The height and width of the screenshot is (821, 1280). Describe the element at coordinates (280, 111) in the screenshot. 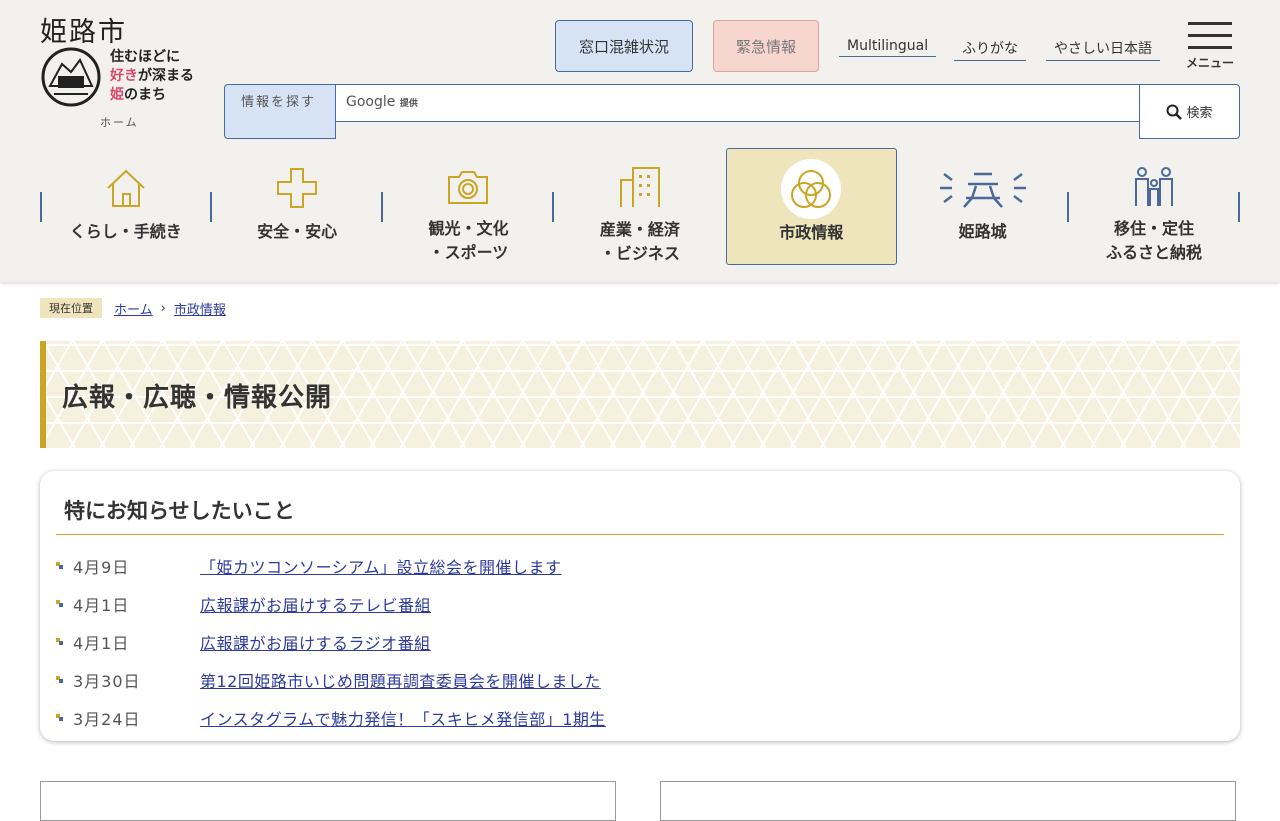

I see `search-label: 情報を探す` at that location.